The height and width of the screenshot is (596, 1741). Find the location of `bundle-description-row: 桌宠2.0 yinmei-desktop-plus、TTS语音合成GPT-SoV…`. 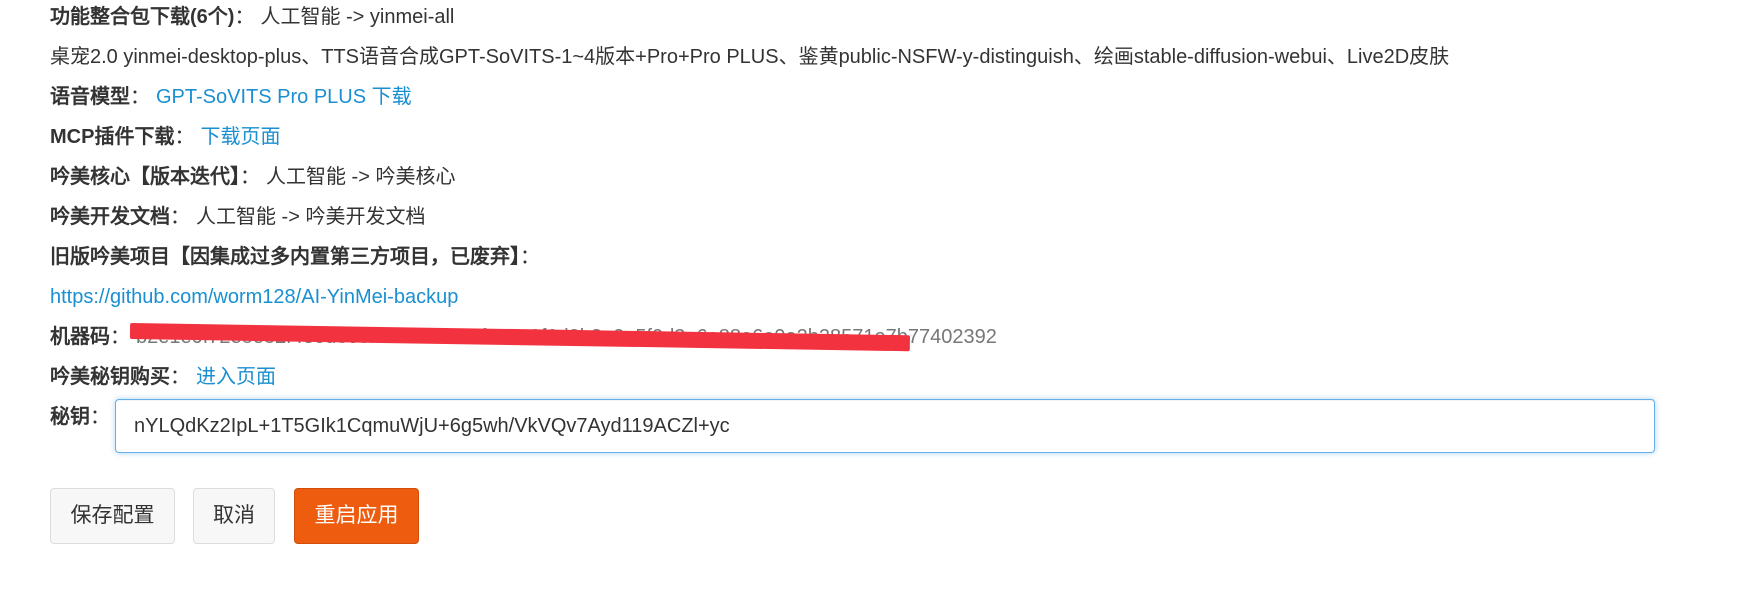

bundle-description-row: 桌宠2.0 yinmei-desktop-plus、TTS语音合成GPT-SoV… is located at coordinates (749, 57).